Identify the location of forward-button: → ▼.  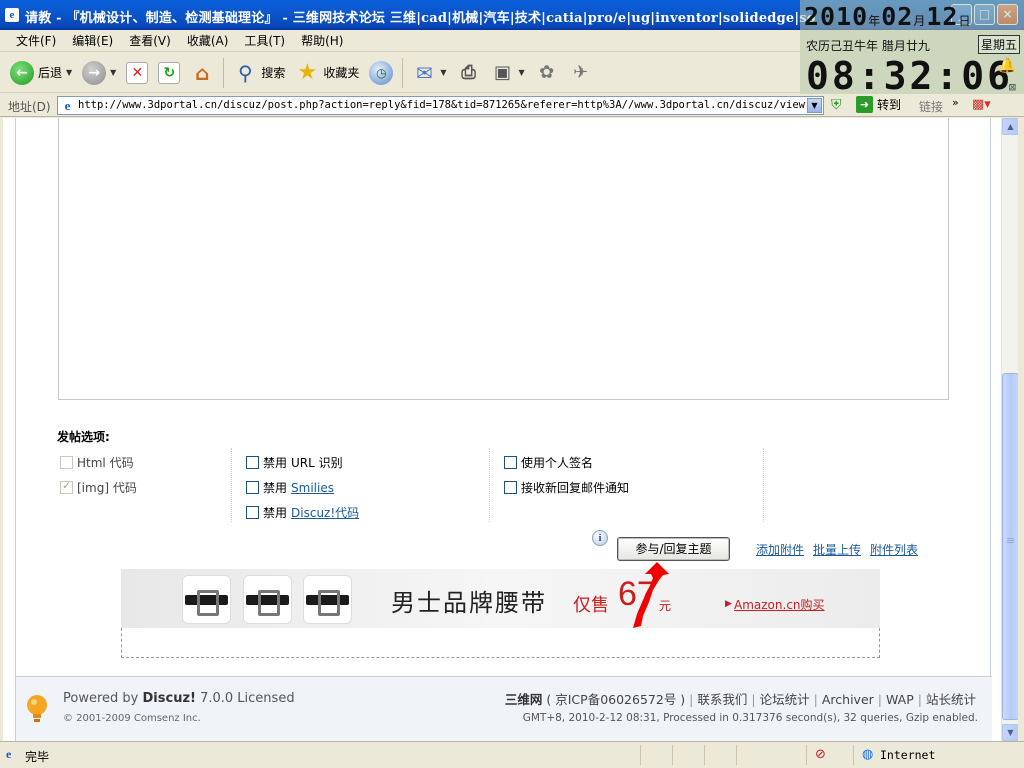
(99, 73).